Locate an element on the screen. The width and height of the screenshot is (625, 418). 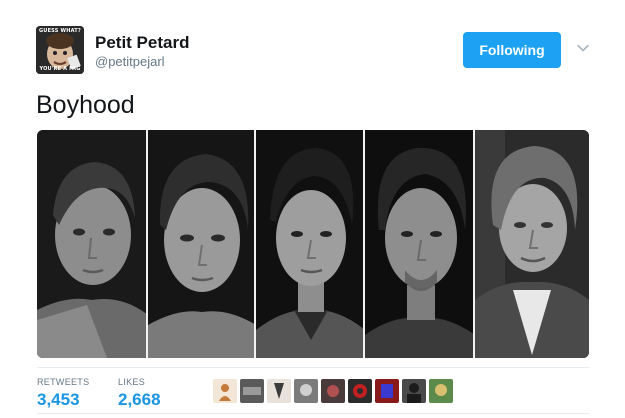
portrait-4-image is located at coordinates (419, 244).